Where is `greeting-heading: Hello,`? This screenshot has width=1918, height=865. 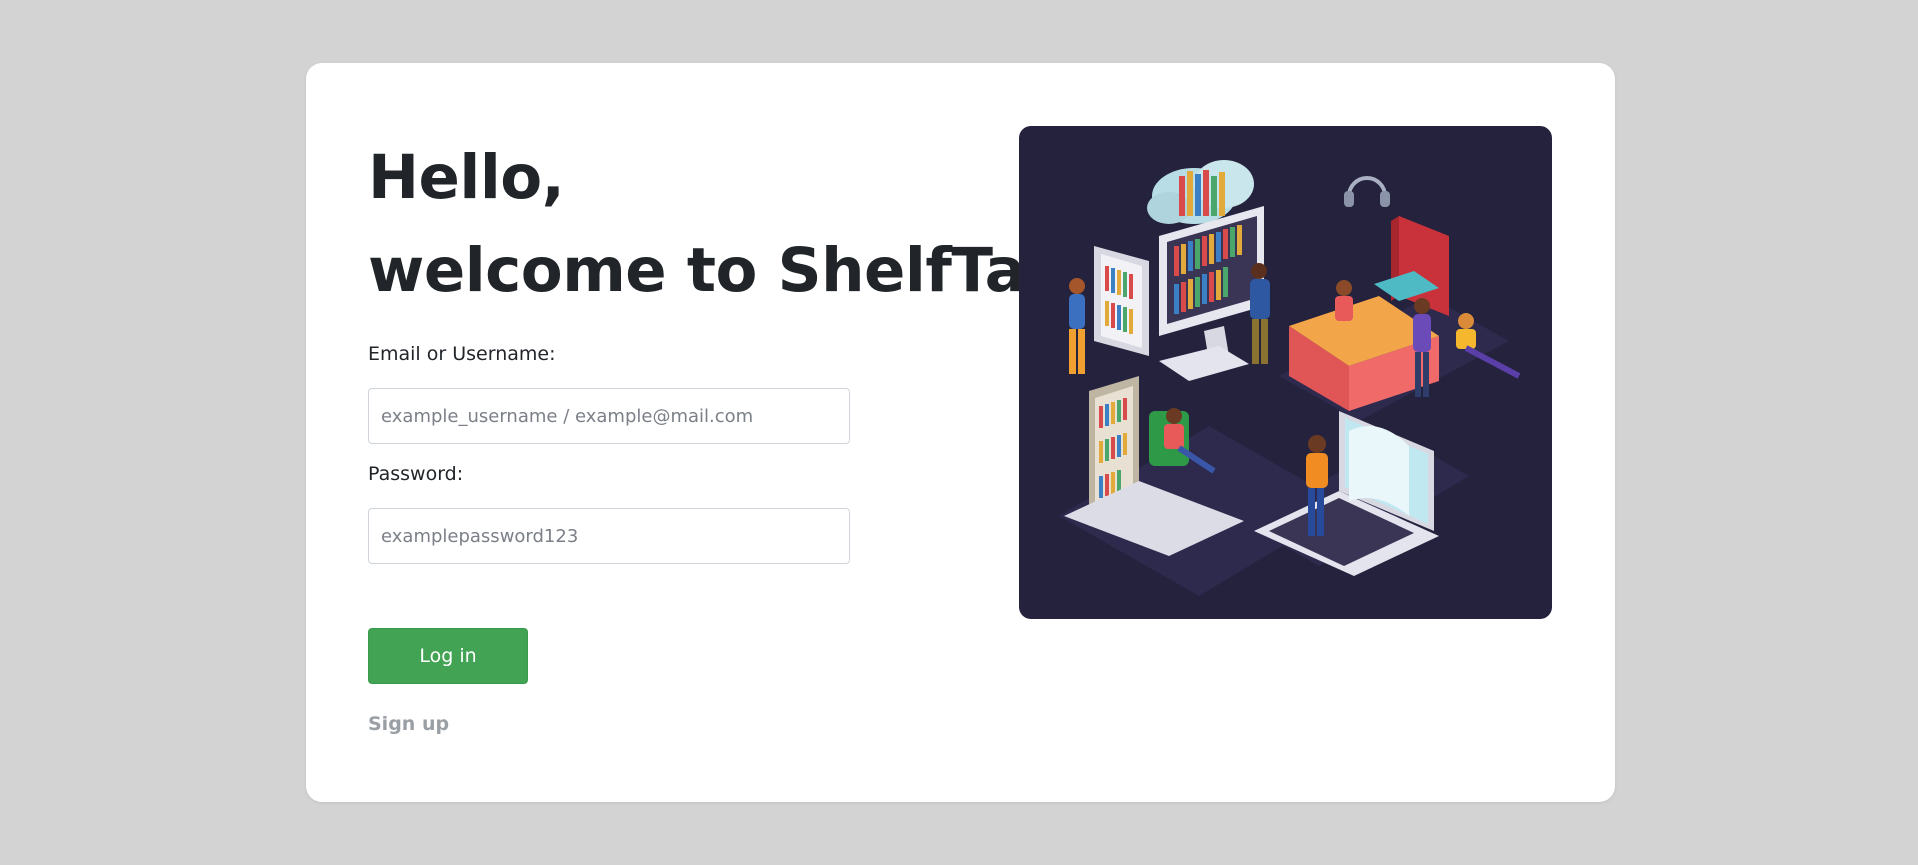
greeting-heading: Hello, is located at coordinates (466, 177).